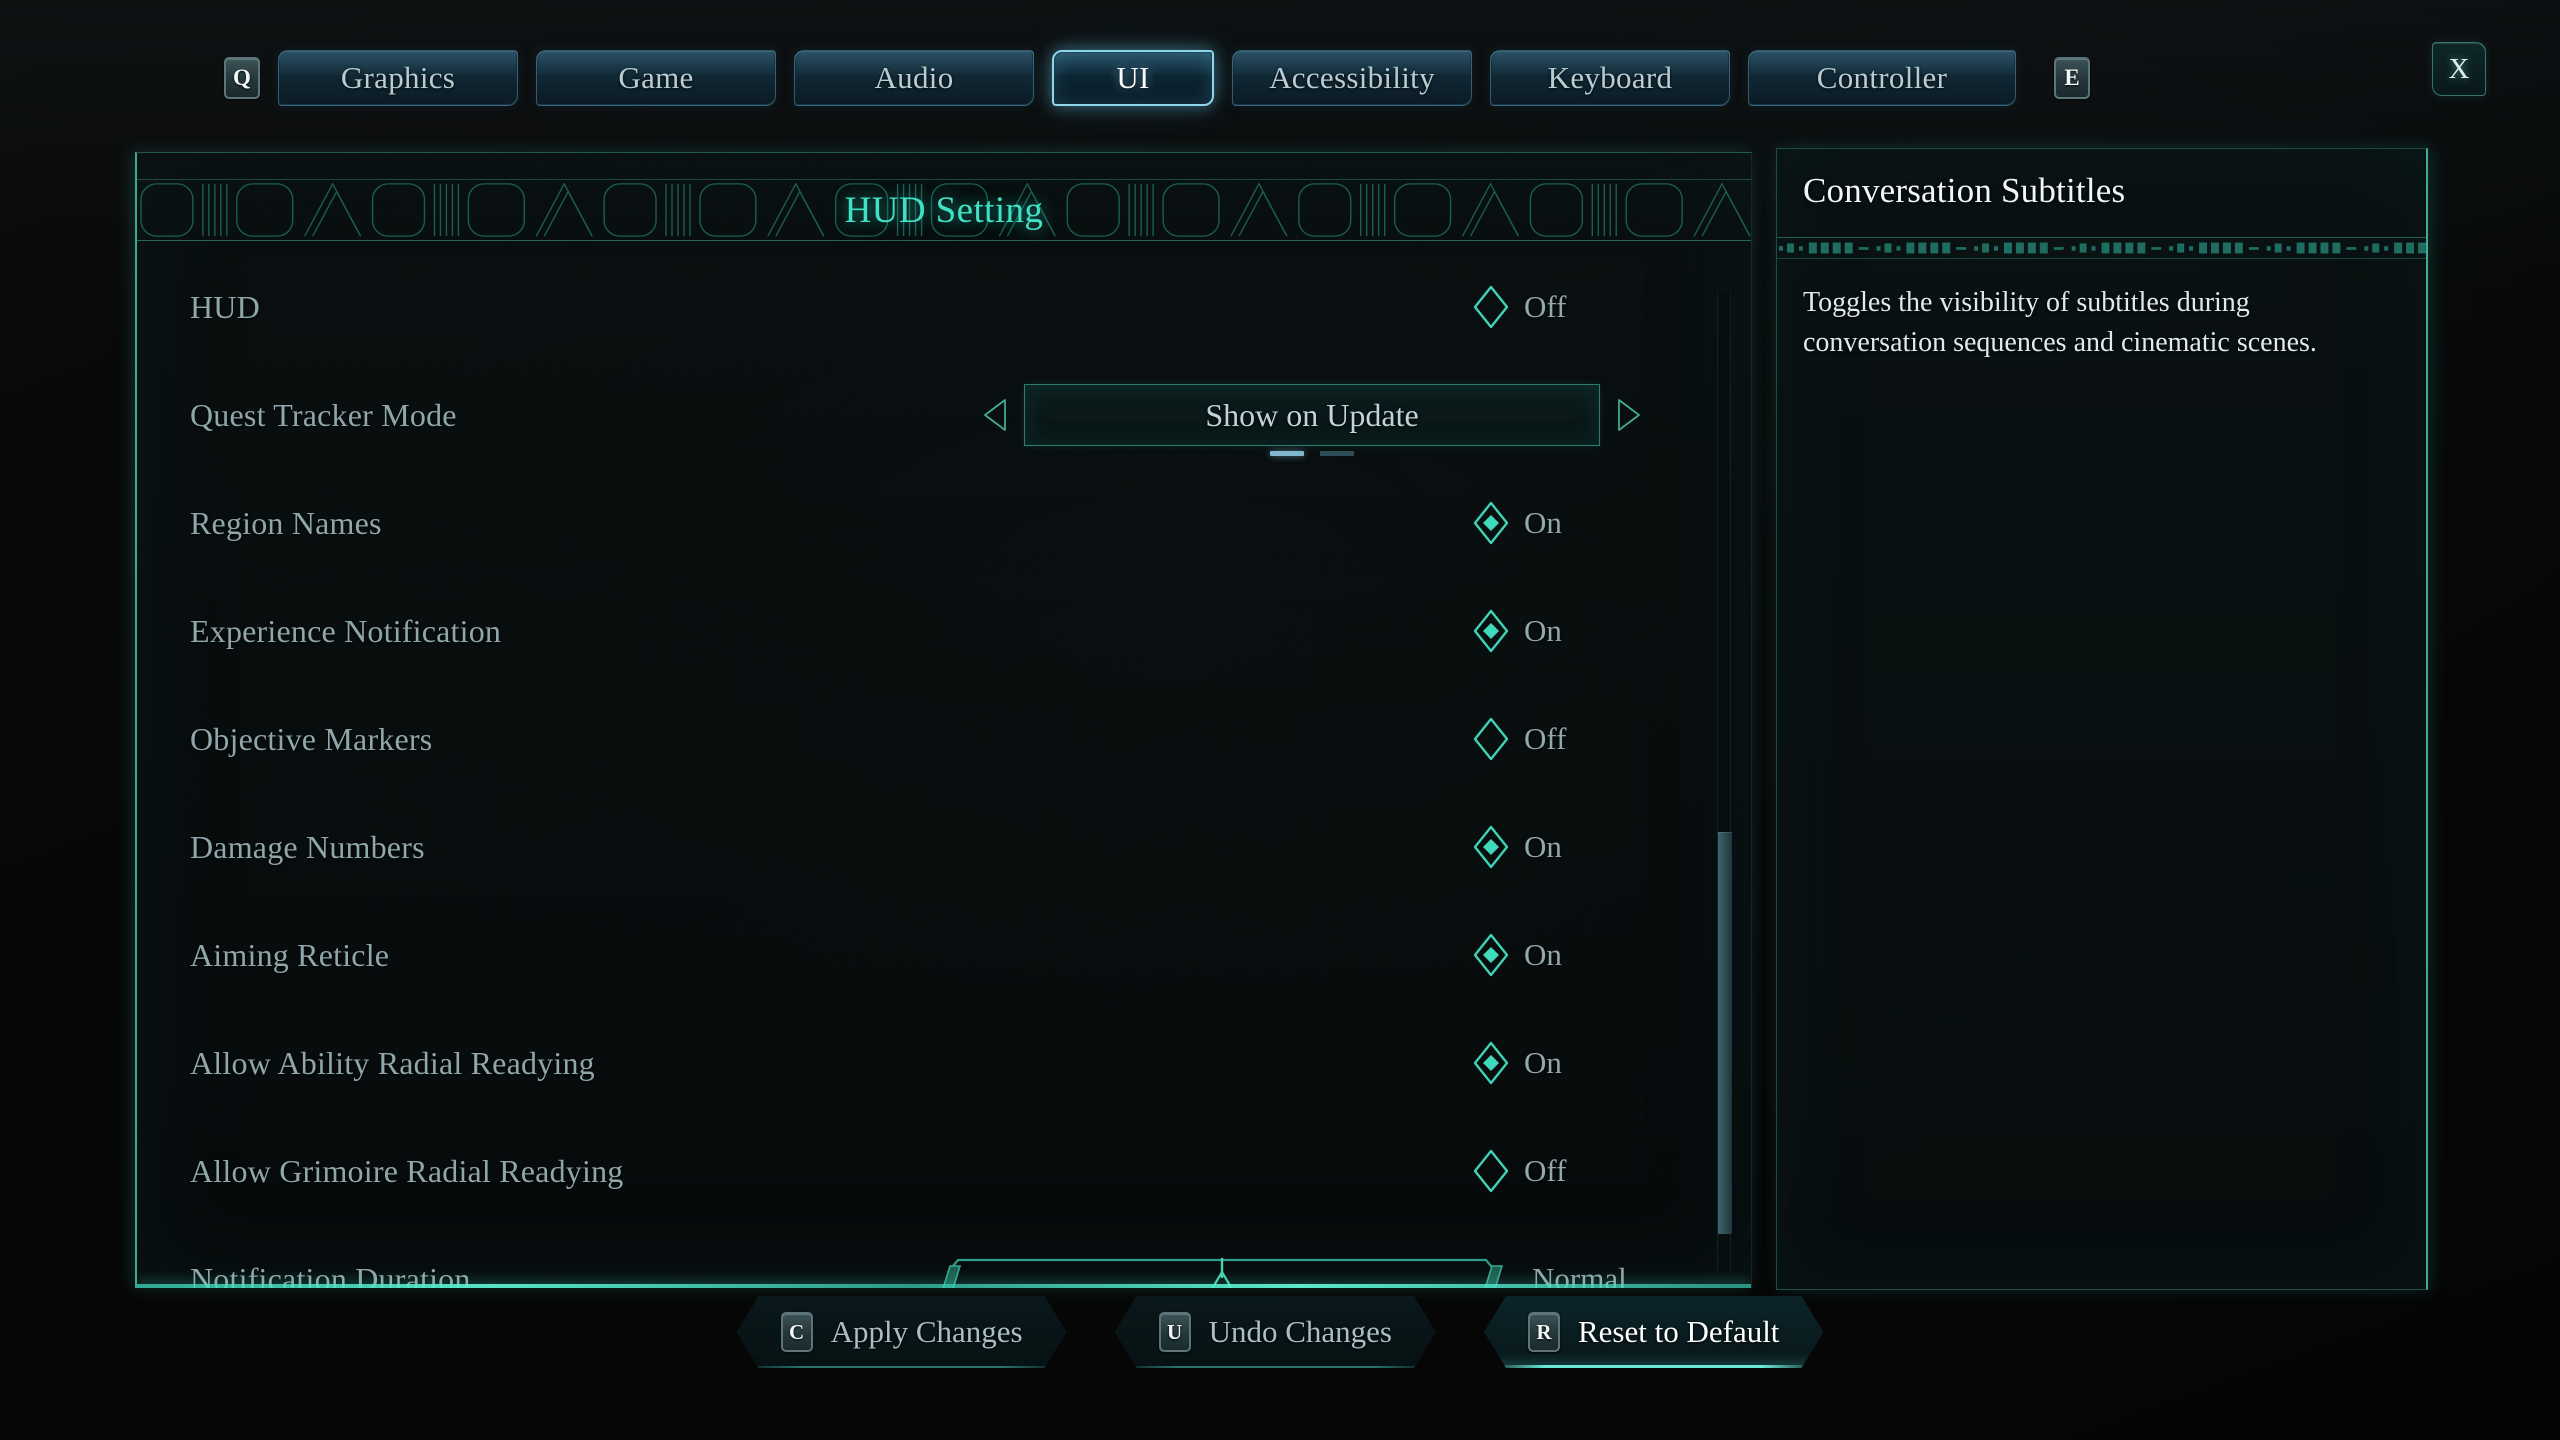 The height and width of the screenshot is (1440, 2560). Describe the element at coordinates (2072, 78) in the screenshot. I see `next-tab-keycap: E` at that location.